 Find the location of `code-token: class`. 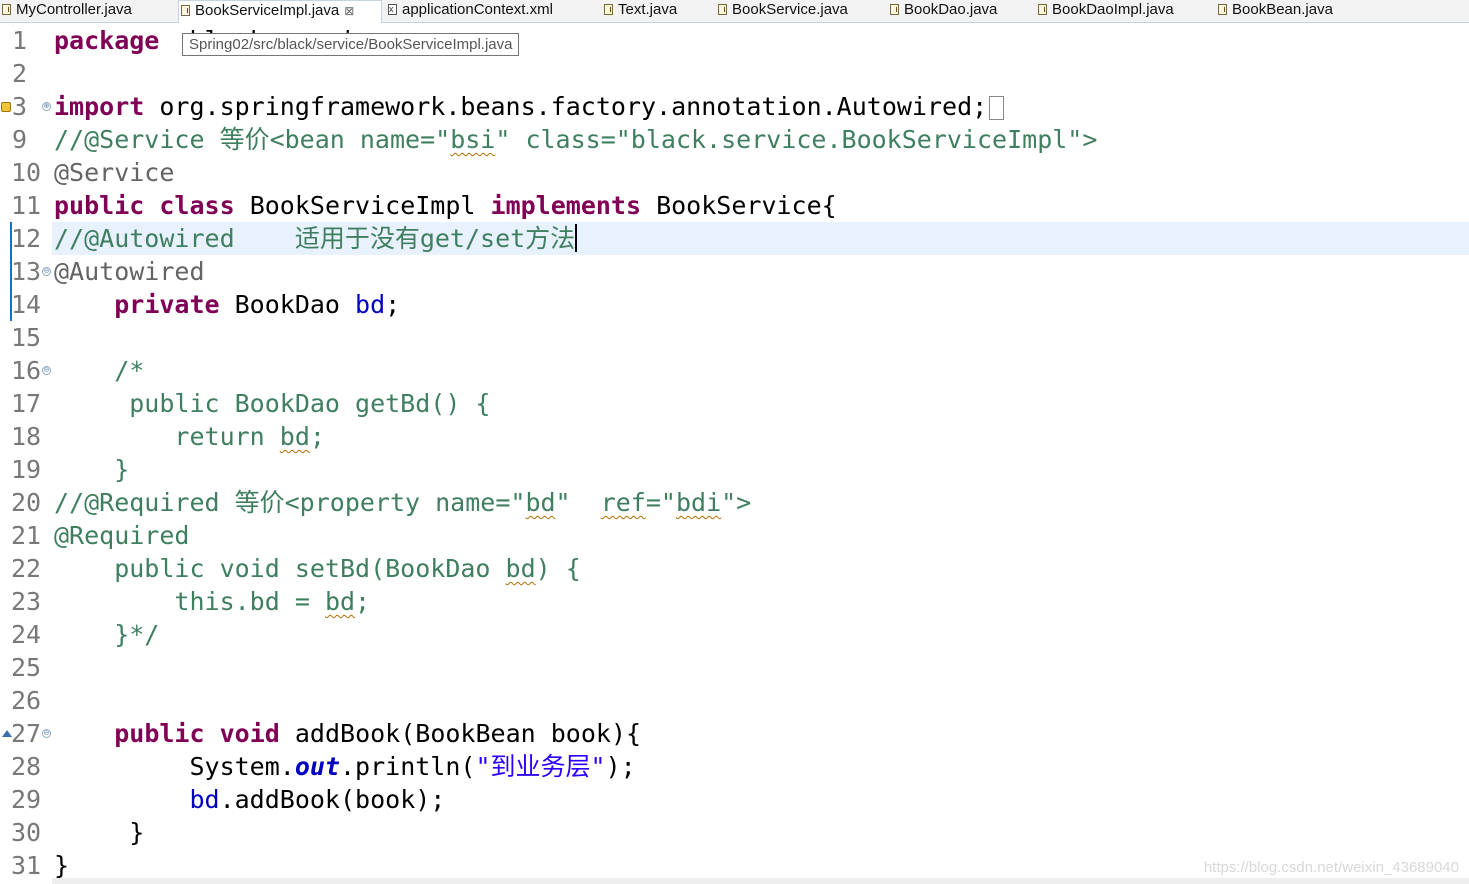

code-token: class is located at coordinates (197, 205).